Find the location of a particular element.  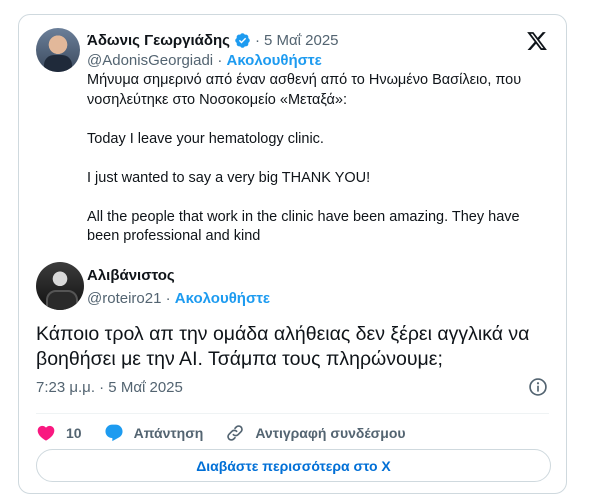

main-follow-link: Ακολουθήστε is located at coordinates (222, 298).